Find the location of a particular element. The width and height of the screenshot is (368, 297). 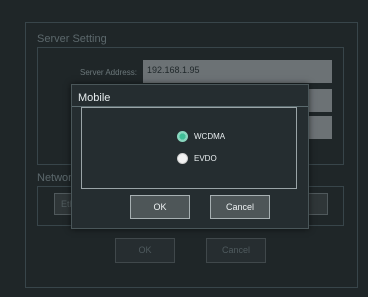

dialog-ok-button: OK is located at coordinates (160, 207).